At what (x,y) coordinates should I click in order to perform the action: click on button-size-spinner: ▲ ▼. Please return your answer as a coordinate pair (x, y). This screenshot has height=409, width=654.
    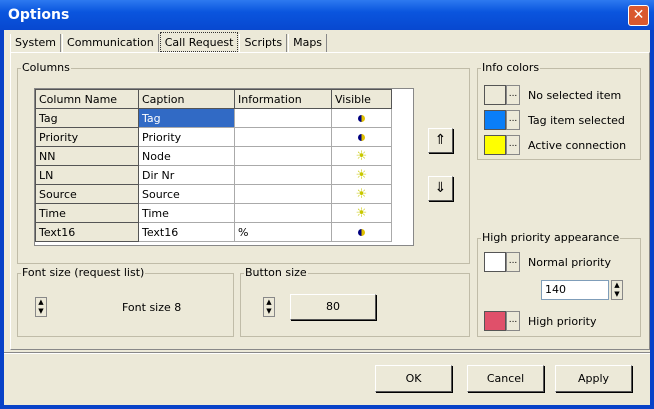
    Looking at the image, I should click on (269, 307).